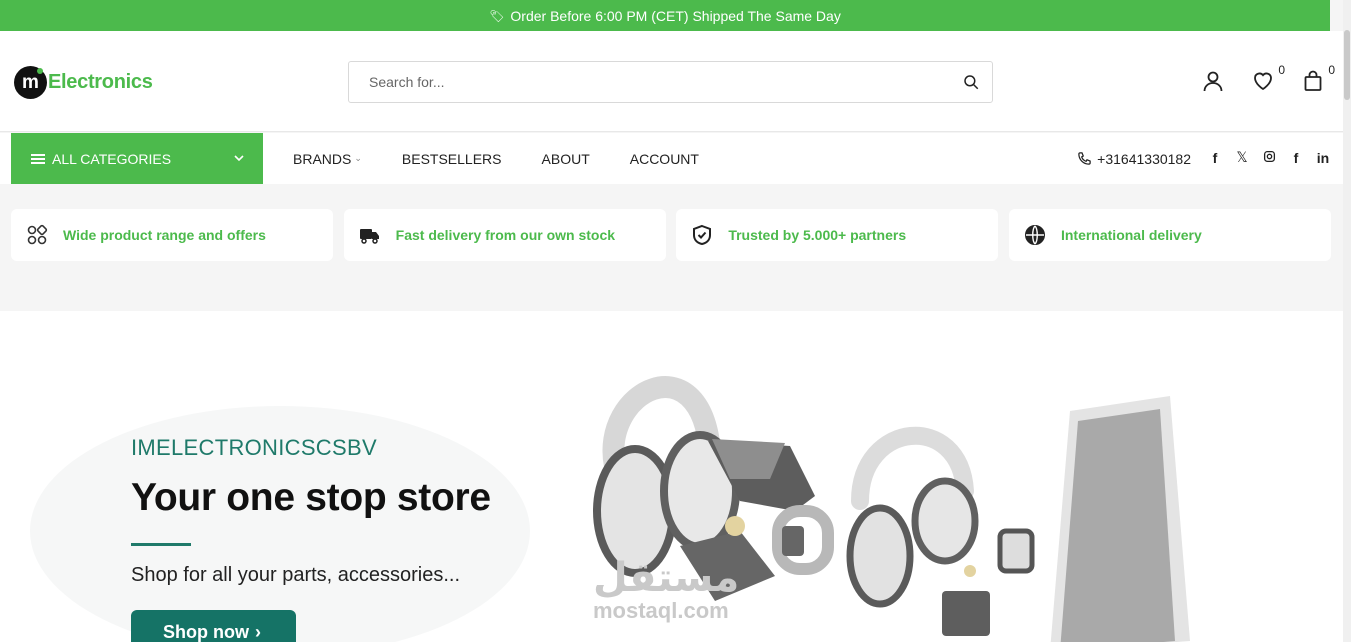 This screenshot has width=1351, height=642. Describe the element at coordinates (1313, 80) in the screenshot. I see `shopping-bag-icon` at that location.